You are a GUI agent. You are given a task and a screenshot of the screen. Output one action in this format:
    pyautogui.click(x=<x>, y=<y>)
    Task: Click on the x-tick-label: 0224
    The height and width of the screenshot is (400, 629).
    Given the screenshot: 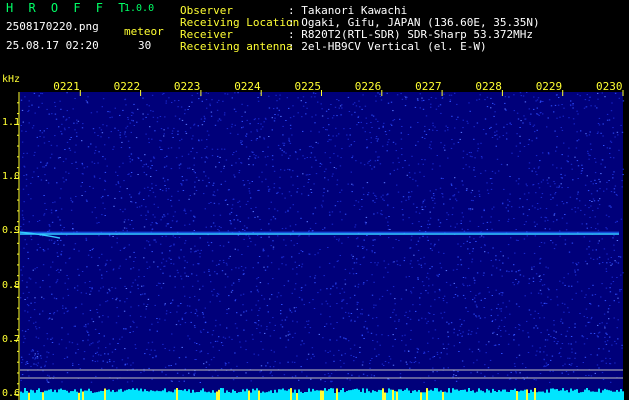 What is the action you would take?
    pyautogui.click(x=247, y=86)
    